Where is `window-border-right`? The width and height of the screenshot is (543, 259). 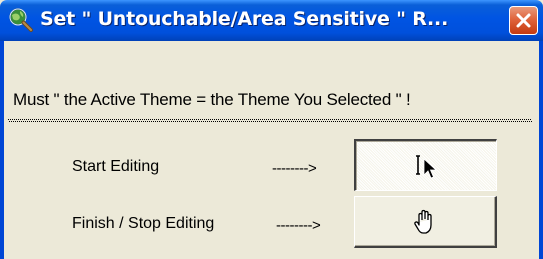 window-border-right is located at coordinates (541, 150).